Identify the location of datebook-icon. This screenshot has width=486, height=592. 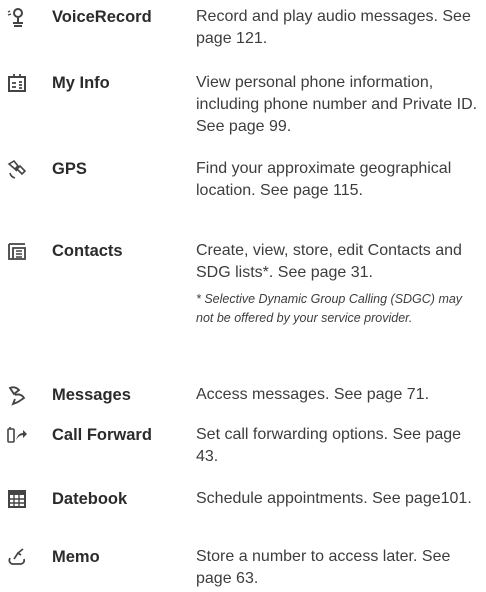
(17, 499).